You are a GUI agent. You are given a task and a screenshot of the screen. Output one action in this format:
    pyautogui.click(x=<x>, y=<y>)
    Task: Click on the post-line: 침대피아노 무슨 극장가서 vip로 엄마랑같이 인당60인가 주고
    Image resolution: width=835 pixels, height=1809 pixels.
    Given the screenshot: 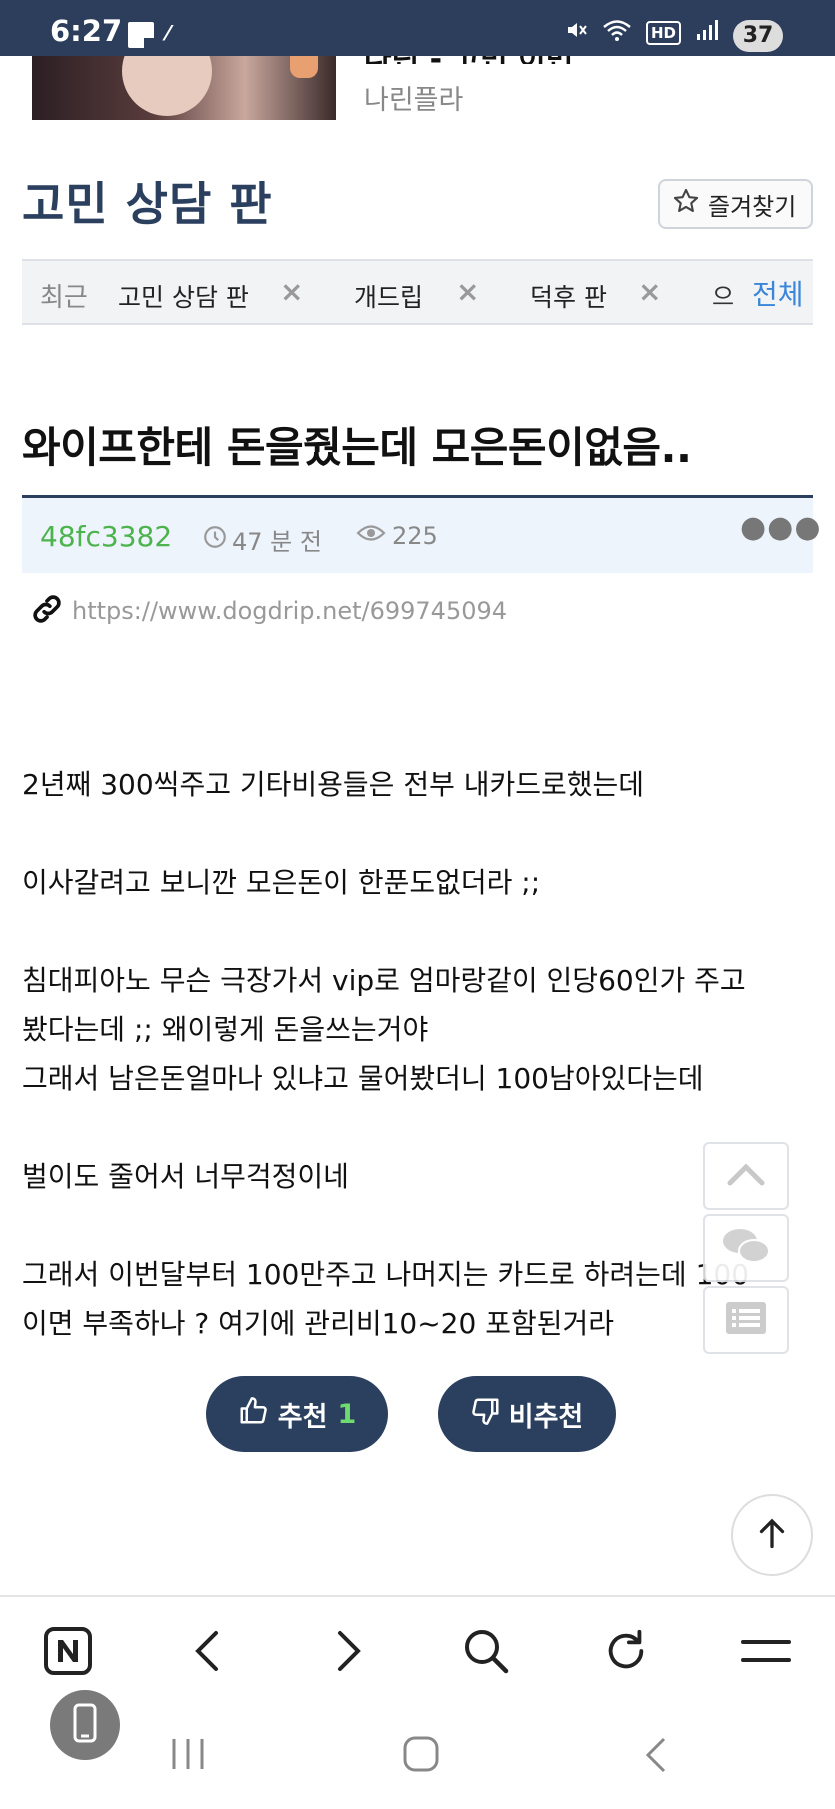 What is the action you would take?
    pyautogui.click(x=384, y=980)
    